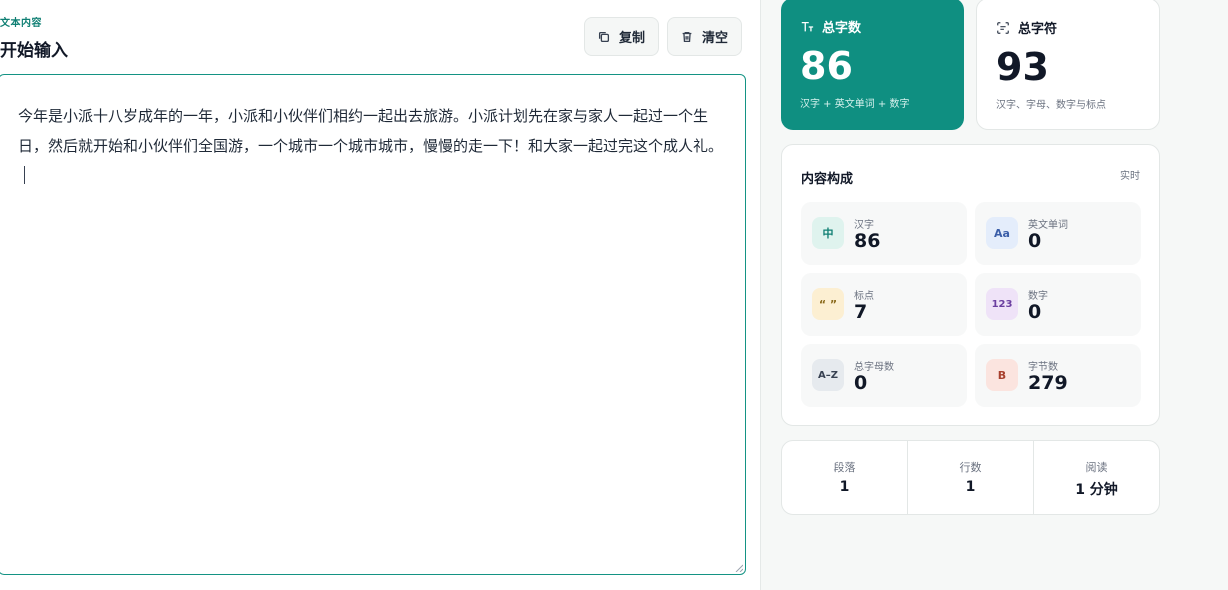 The width and height of the screenshot is (1228, 590). Describe the element at coordinates (842, 28) in the screenshot. I see `total-words-label: 总字数` at that location.